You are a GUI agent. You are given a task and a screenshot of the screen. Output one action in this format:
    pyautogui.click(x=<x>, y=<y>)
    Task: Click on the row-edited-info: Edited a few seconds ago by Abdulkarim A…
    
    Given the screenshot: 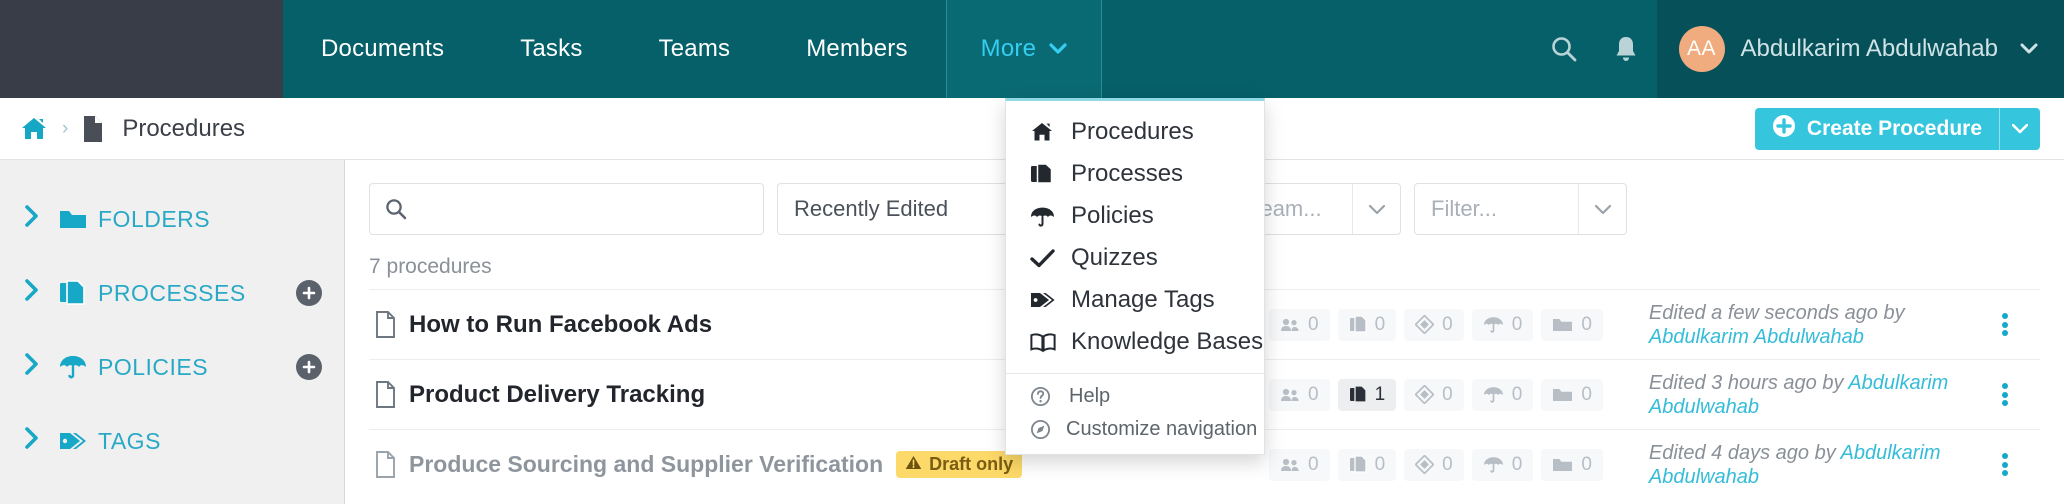 What is the action you would take?
    pyautogui.click(x=1786, y=325)
    